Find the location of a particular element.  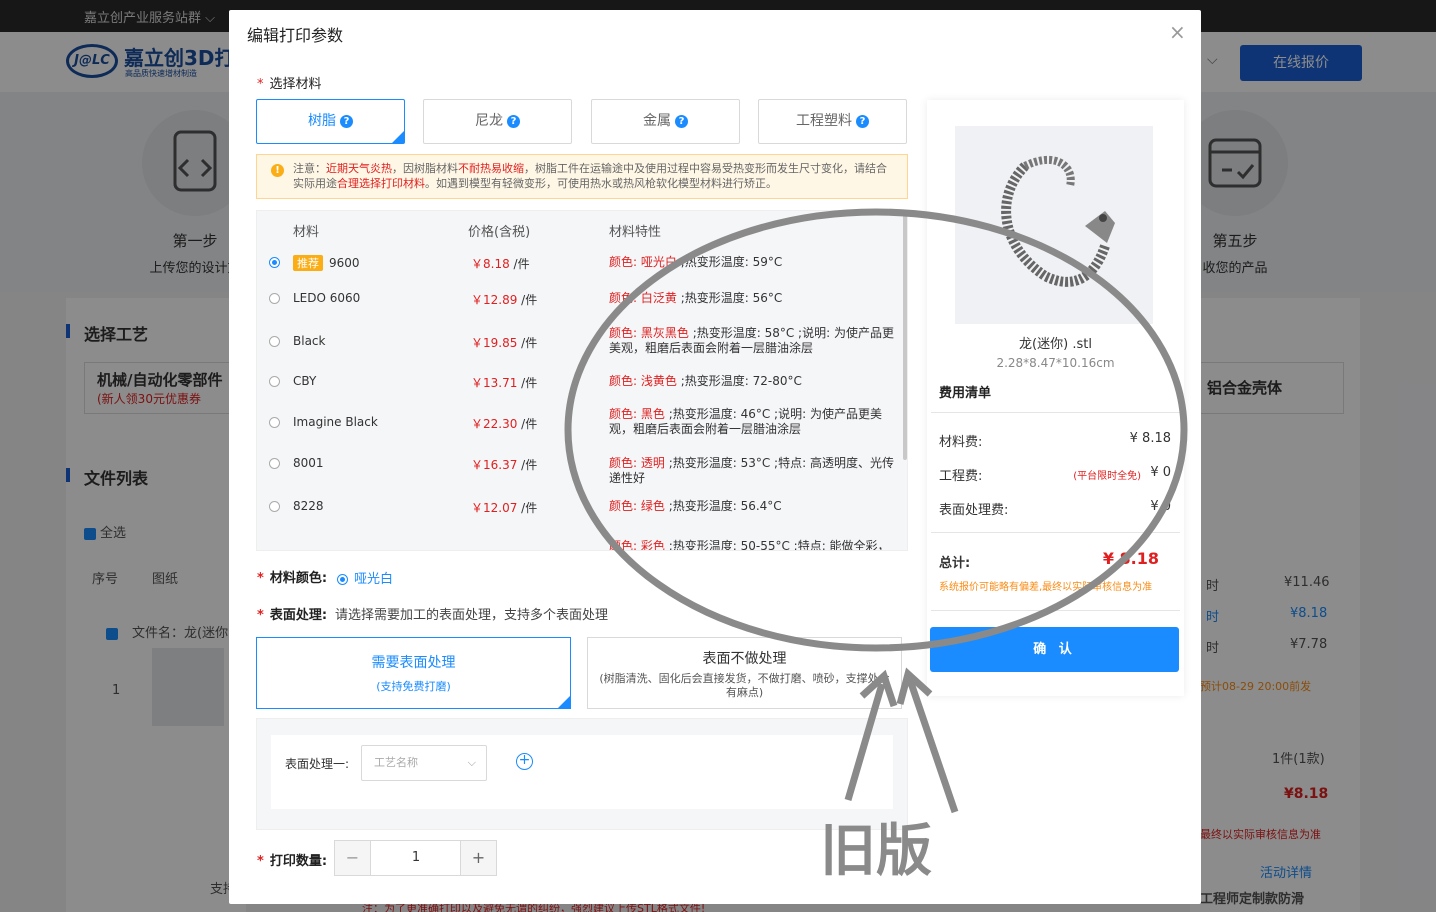

tab-resin-label: 树脂 is located at coordinates (322, 121).